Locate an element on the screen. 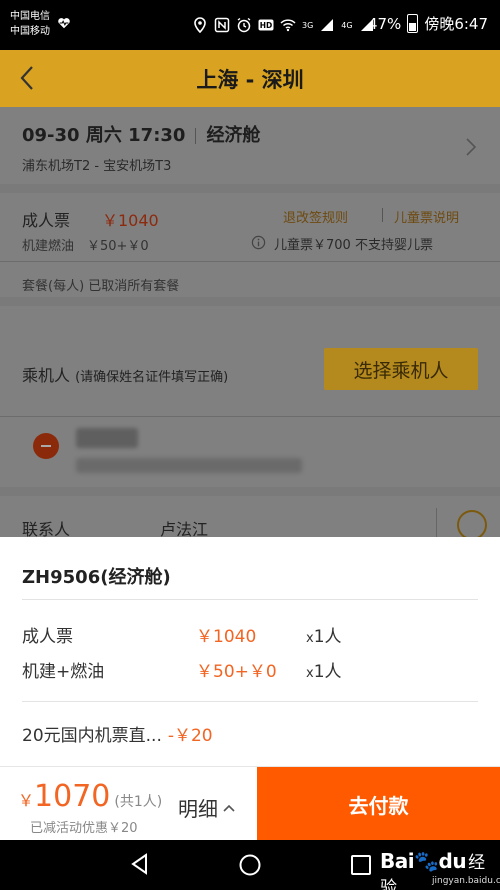 The image size is (500, 890). signal-4g-label: 4G is located at coordinates (347, 25).